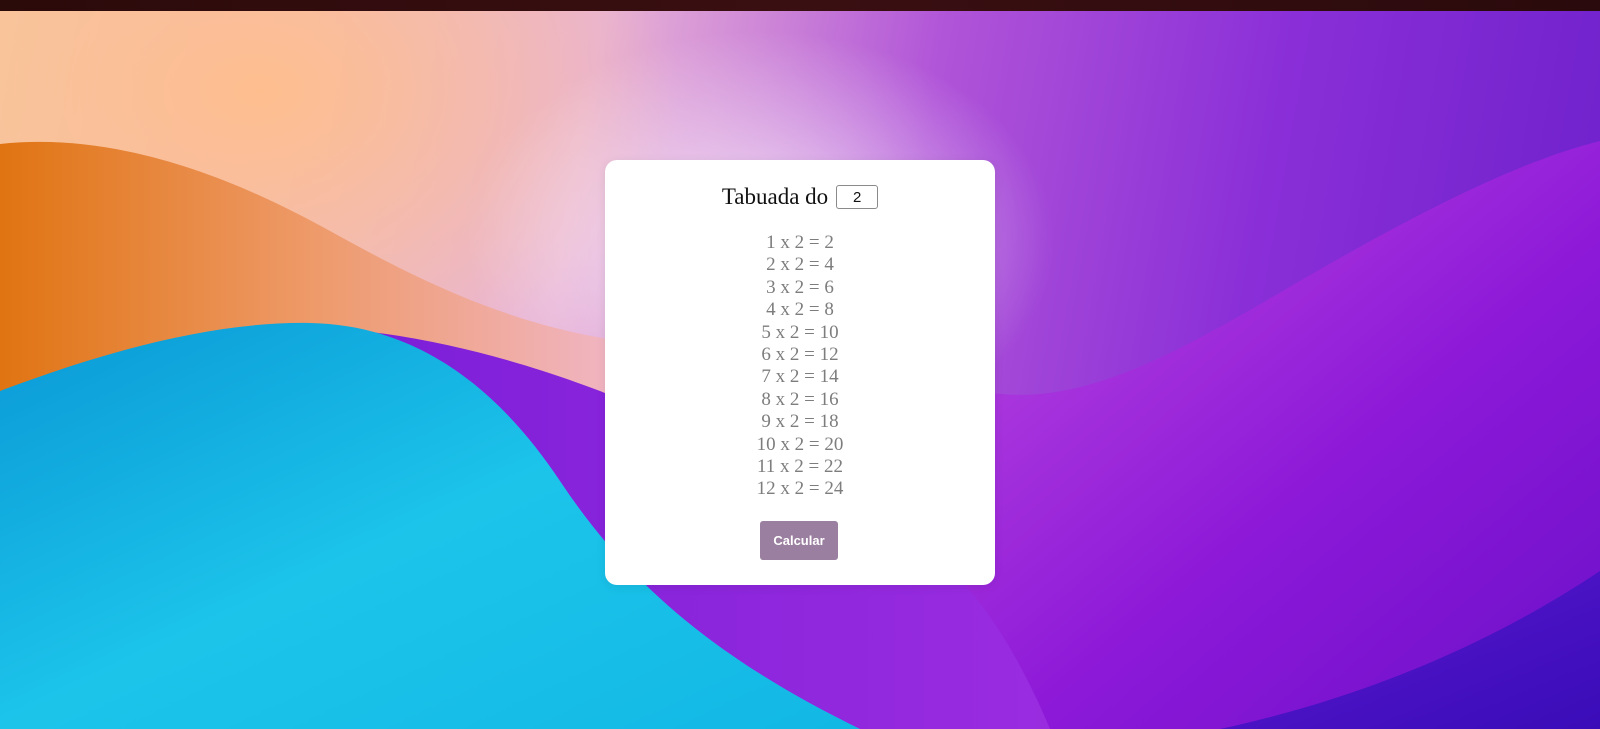 The width and height of the screenshot is (1600, 729). Describe the element at coordinates (800, 5) in the screenshot. I see `top-window-strip` at that location.